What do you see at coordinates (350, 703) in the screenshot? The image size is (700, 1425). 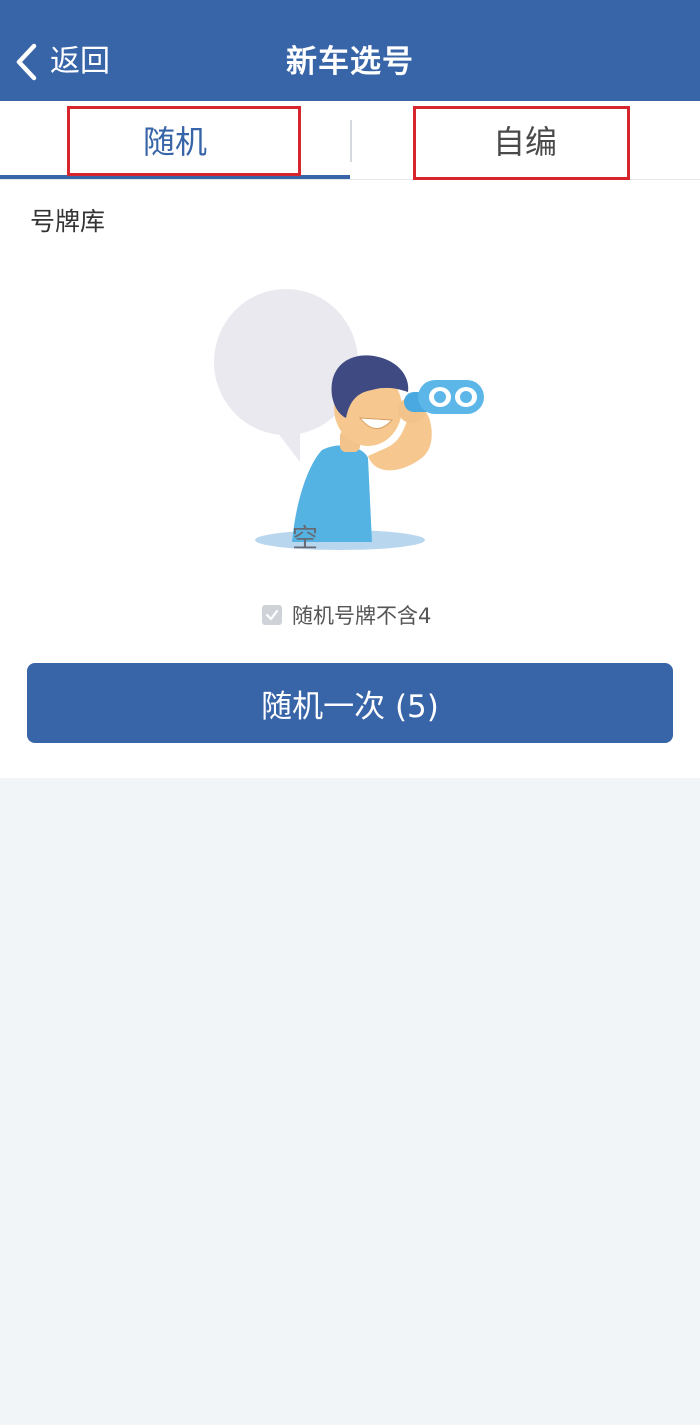 I see `random-once-button: 随机一次 (5)` at bounding box center [350, 703].